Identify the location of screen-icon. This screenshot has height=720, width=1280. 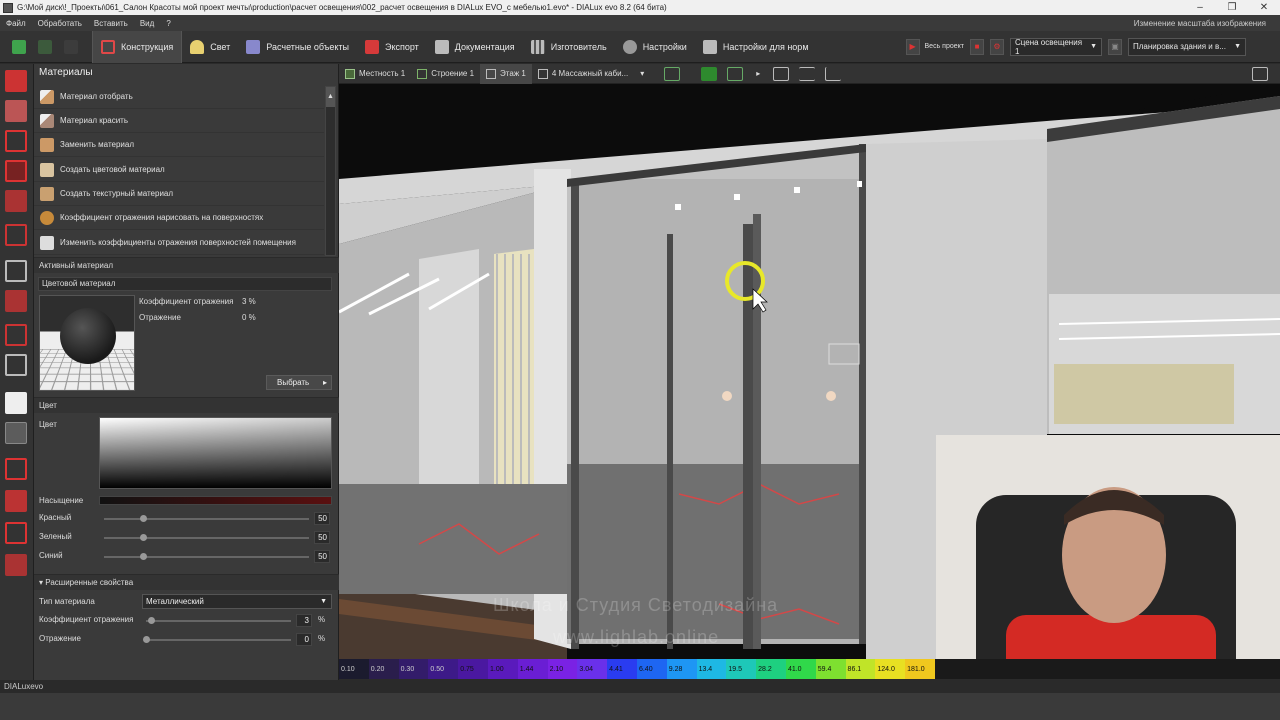
(1260, 73).